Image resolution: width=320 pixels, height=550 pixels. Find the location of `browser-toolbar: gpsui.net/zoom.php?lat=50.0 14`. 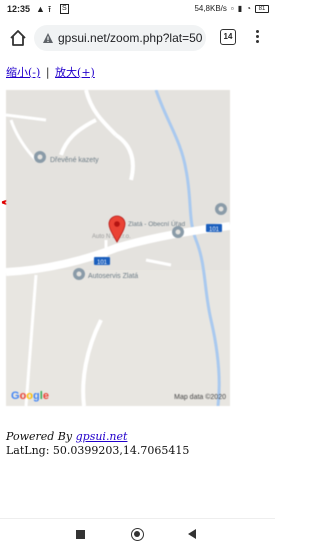

browser-toolbar: gpsui.net/zoom.php?lat=50.0 14 is located at coordinates (137, 38).